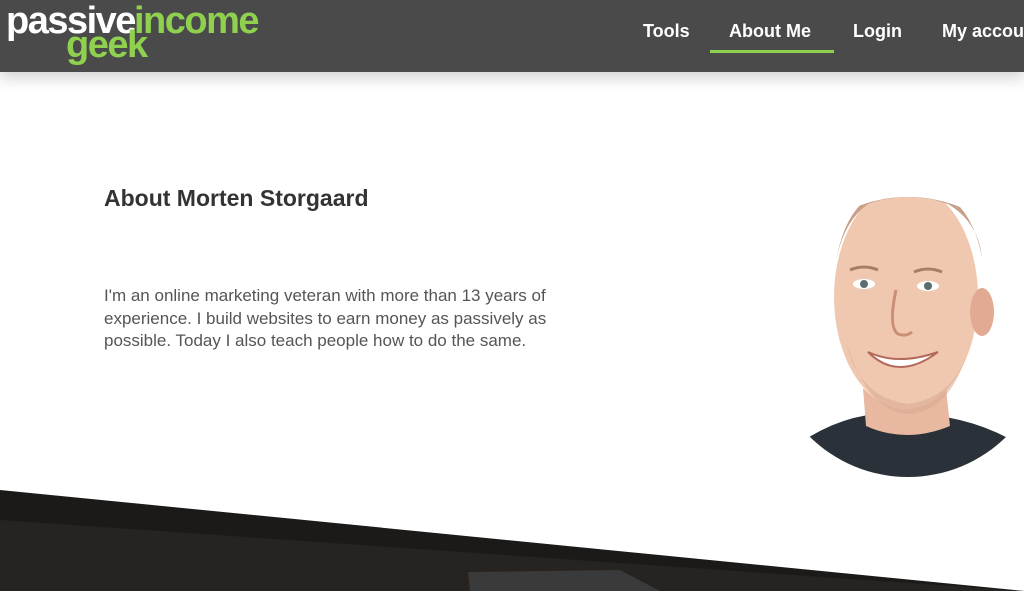 This screenshot has height=591, width=1024. I want to click on author-avatar, so click(903, 337).